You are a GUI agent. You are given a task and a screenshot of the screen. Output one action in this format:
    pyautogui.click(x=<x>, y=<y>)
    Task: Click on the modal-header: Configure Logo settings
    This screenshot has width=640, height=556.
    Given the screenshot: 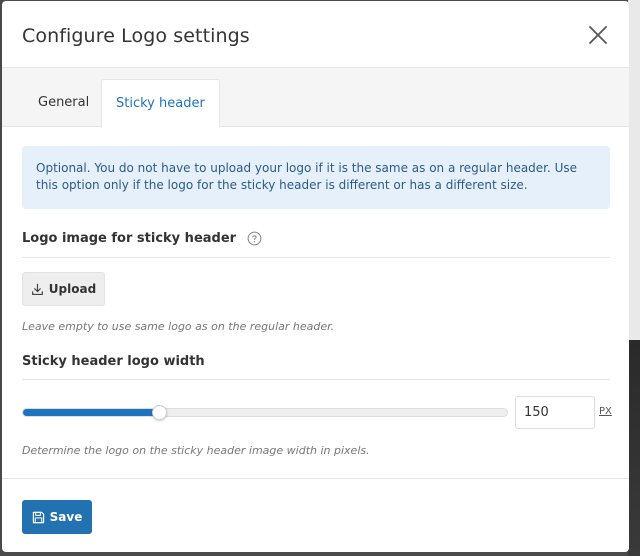 What is the action you would take?
    pyautogui.click(x=315, y=34)
    